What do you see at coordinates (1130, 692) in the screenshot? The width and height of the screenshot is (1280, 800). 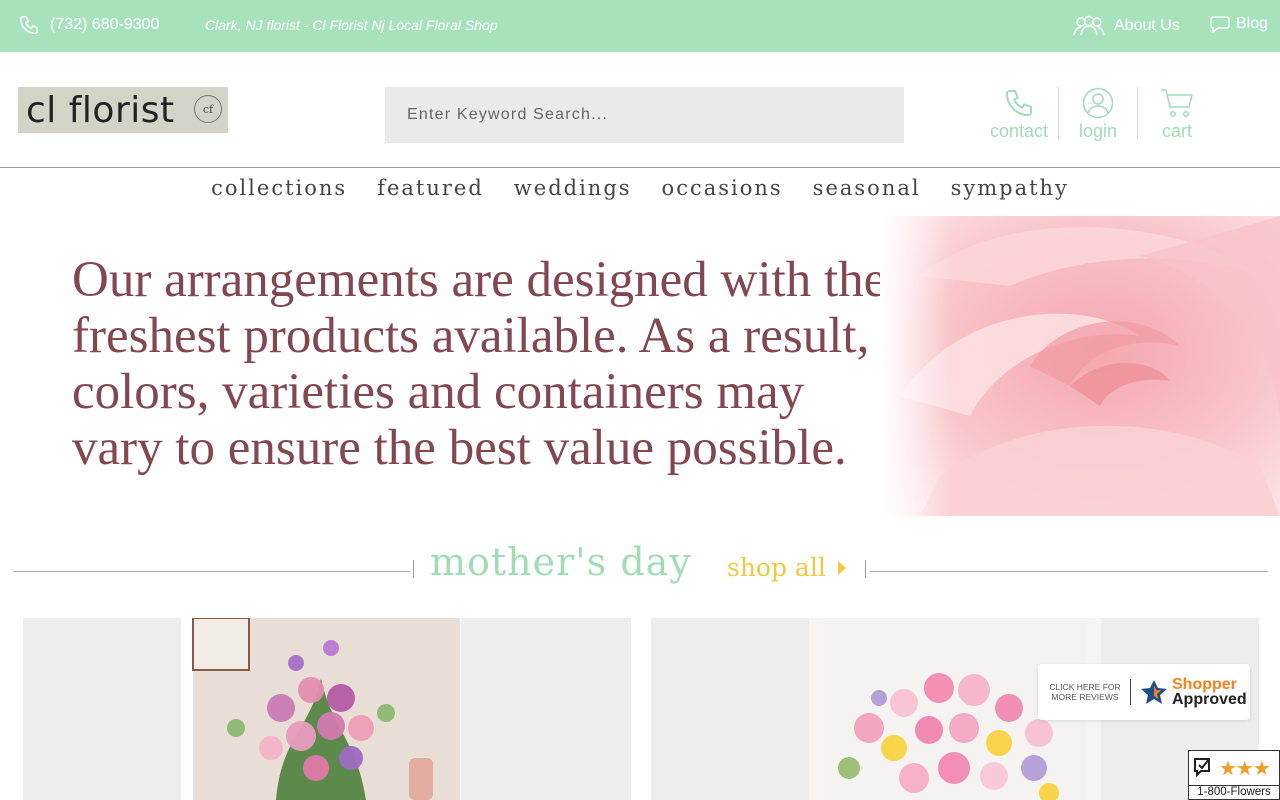 I see `badge-divider` at bounding box center [1130, 692].